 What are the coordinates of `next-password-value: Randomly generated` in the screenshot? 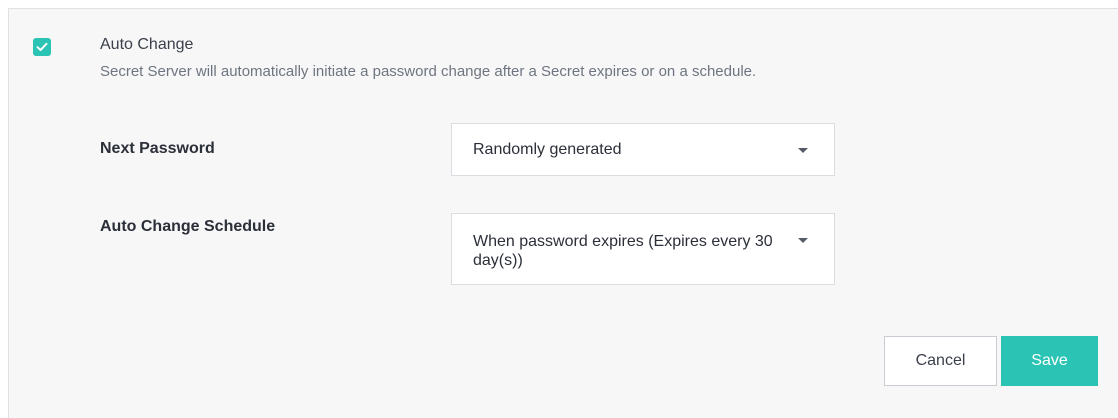 It's located at (547, 149).